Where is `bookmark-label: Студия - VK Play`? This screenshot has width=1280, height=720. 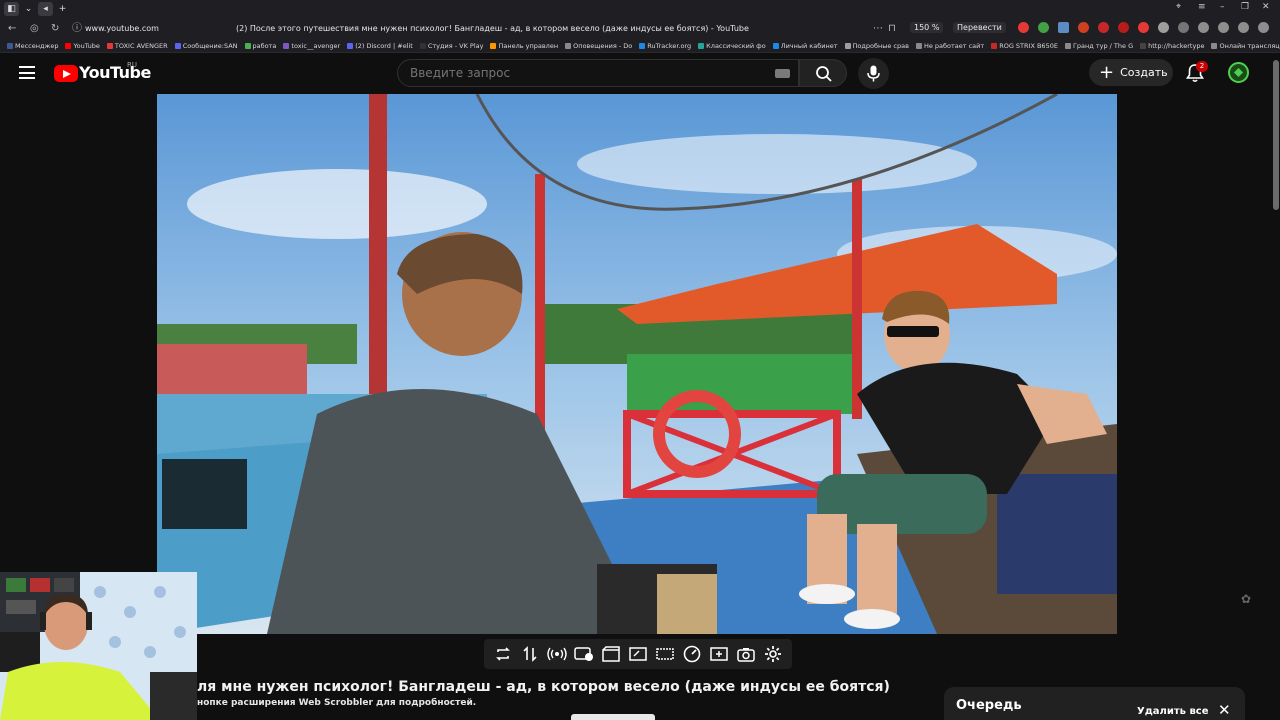
bookmark-label: Студия - VK Play is located at coordinates (455, 45).